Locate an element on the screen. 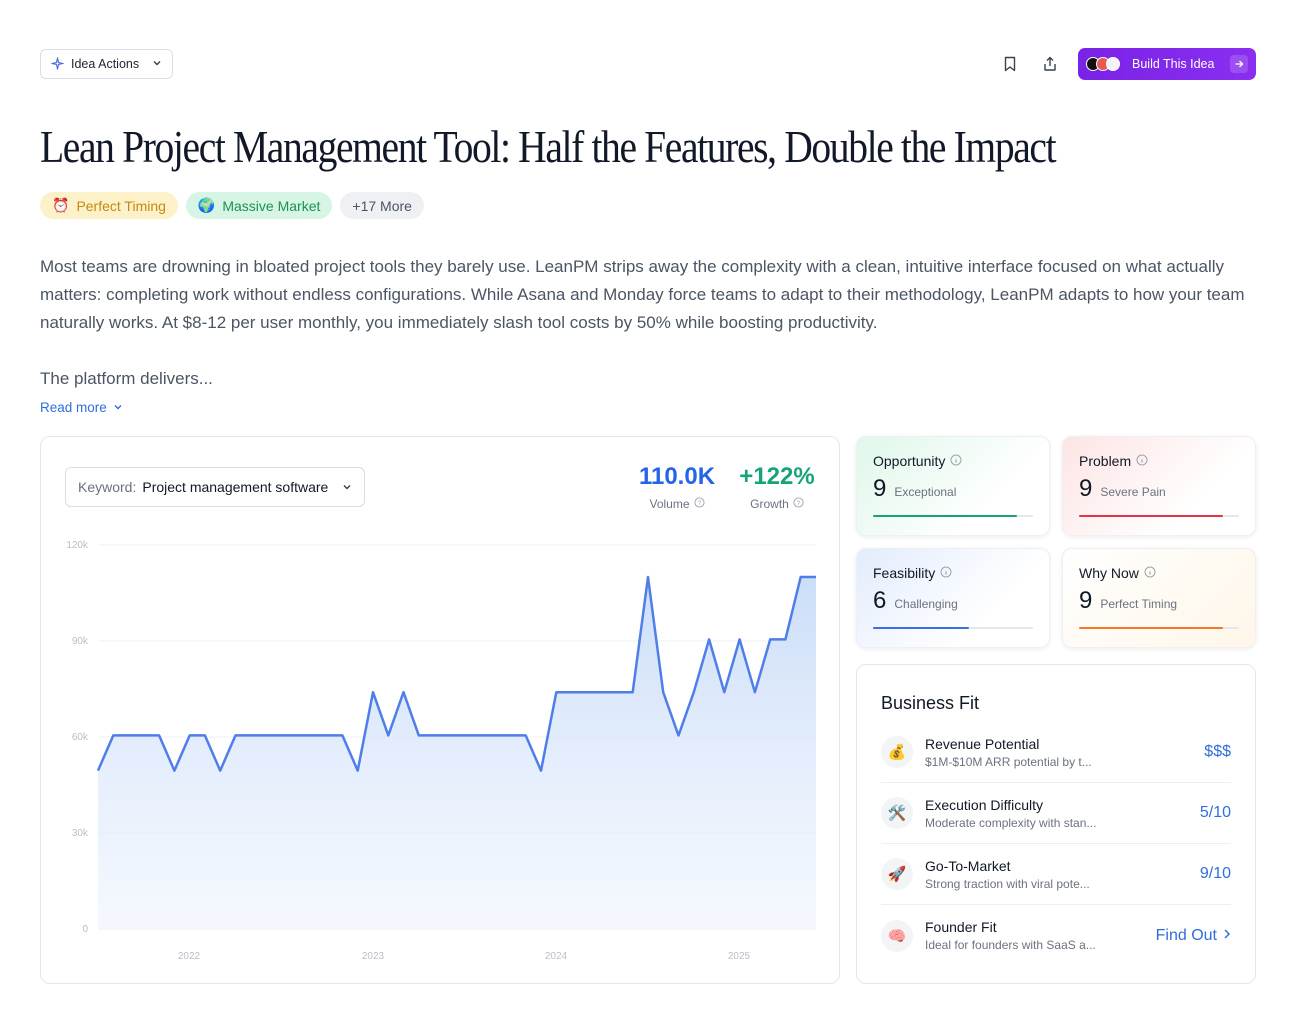  y-tick-label: 120k is located at coordinates (77, 545).